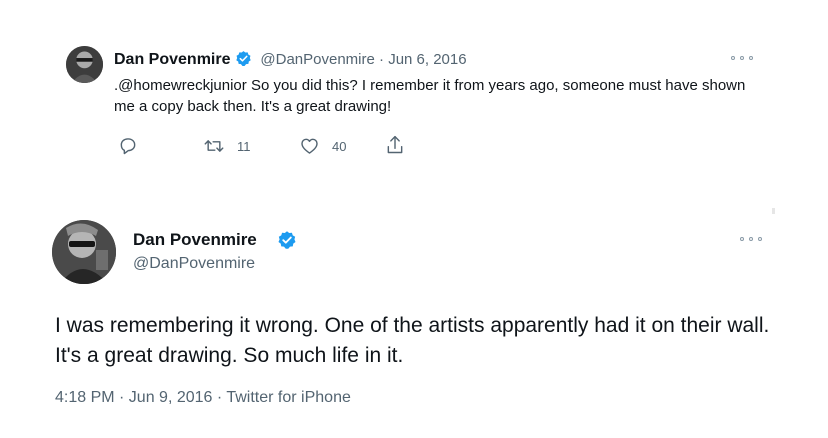  What do you see at coordinates (427, 59) in the screenshot?
I see `reply-date: Jun 6, 2016` at bounding box center [427, 59].